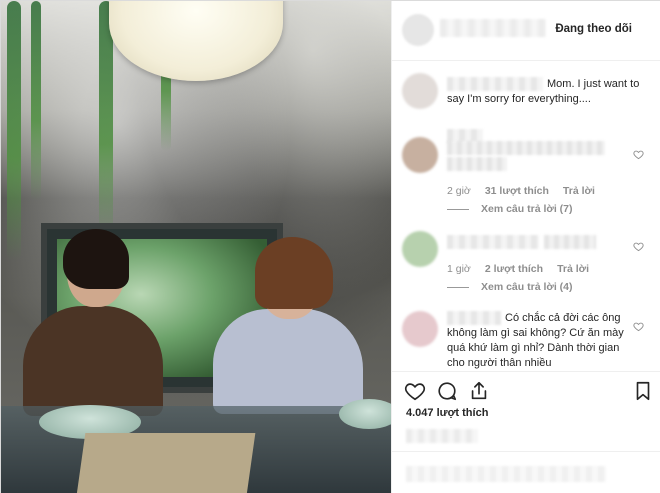 This screenshot has height=493, width=660. What do you see at coordinates (294, 273) in the screenshot?
I see `photo-person-right-hair` at bounding box center [294, 273].